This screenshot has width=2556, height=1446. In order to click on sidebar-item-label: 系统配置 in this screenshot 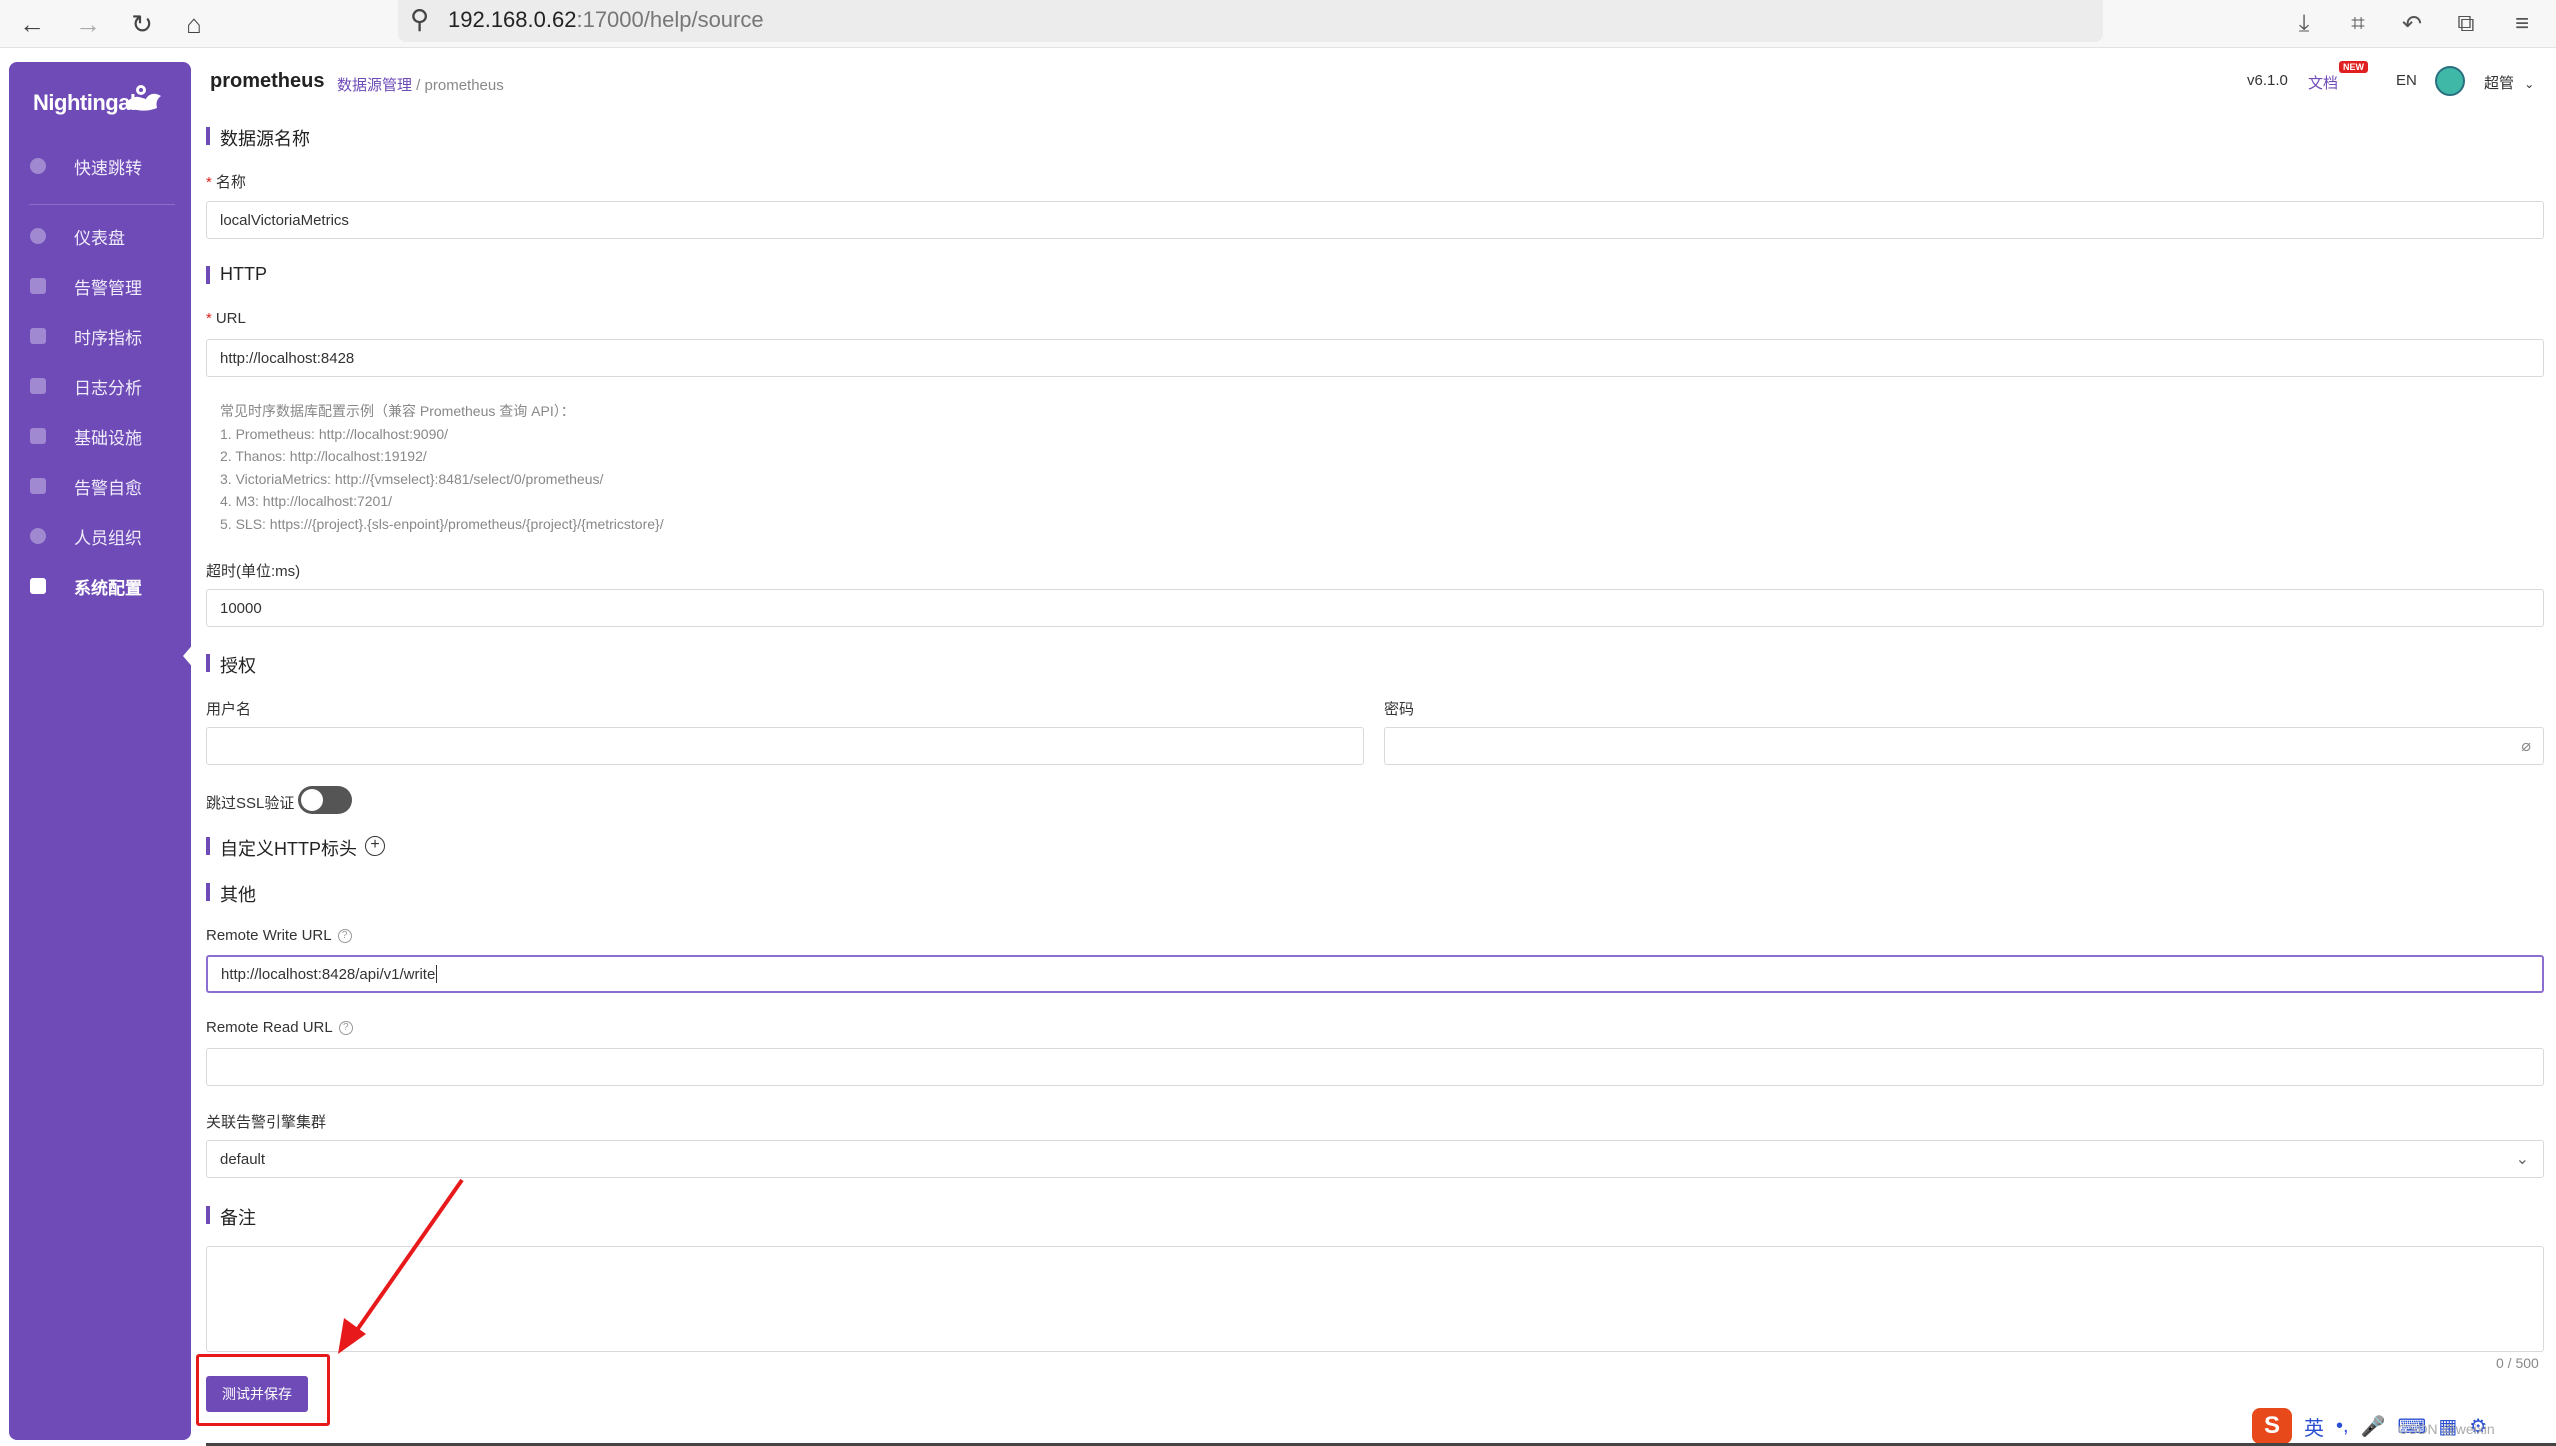, I will do `click(108, 588)`.